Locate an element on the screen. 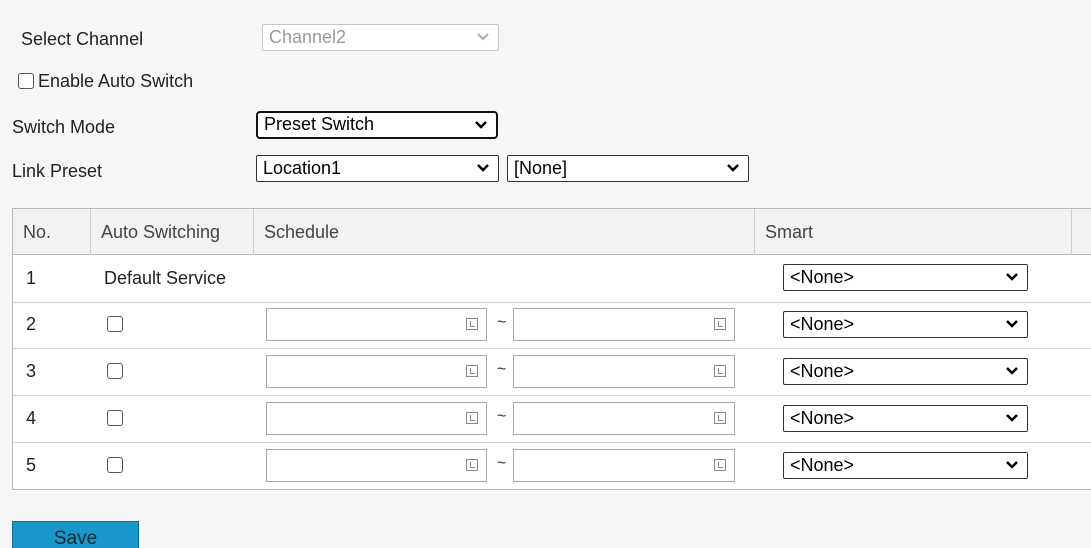  switch-mode-select-value: Preset Switch is located at coordinates (319, 124).